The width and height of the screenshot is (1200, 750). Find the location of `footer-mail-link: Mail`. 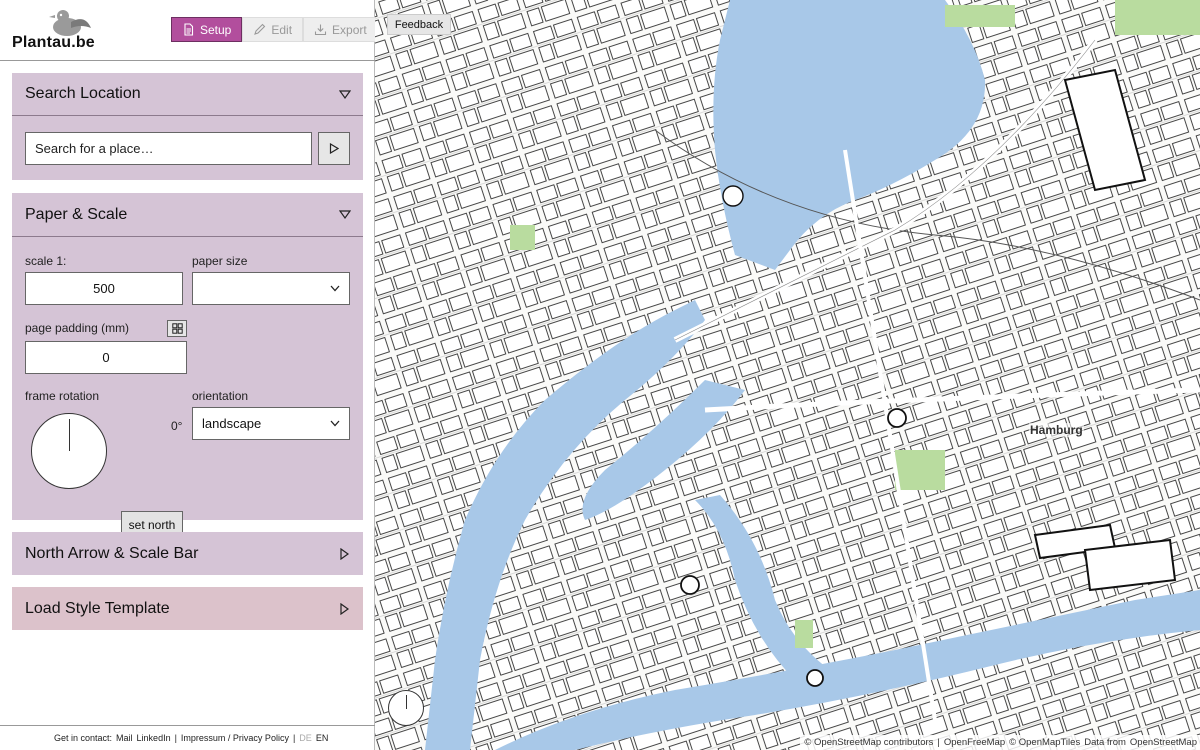

footer-mail-link: Mail is located at coordinates (124, 738).